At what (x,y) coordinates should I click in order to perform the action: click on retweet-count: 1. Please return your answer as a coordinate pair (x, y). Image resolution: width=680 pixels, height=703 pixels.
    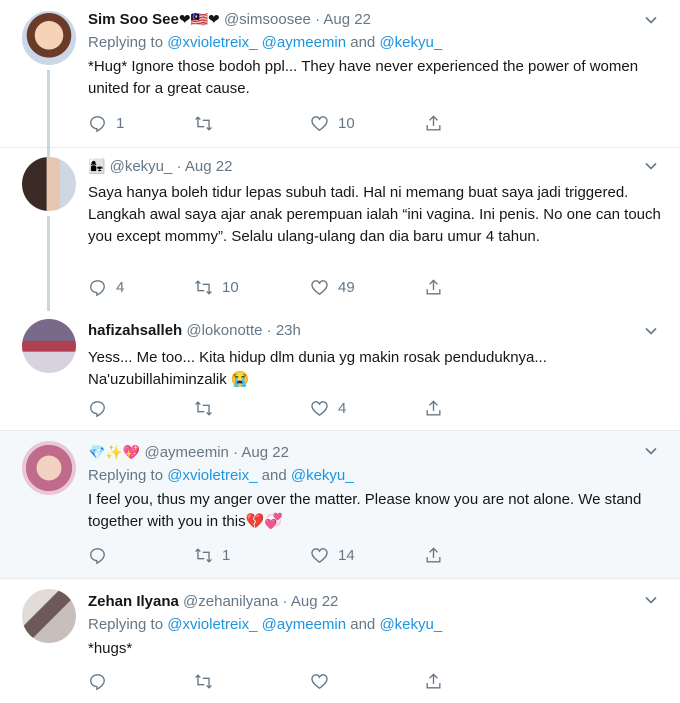
    Looking at the image, I should click on (226, 555).